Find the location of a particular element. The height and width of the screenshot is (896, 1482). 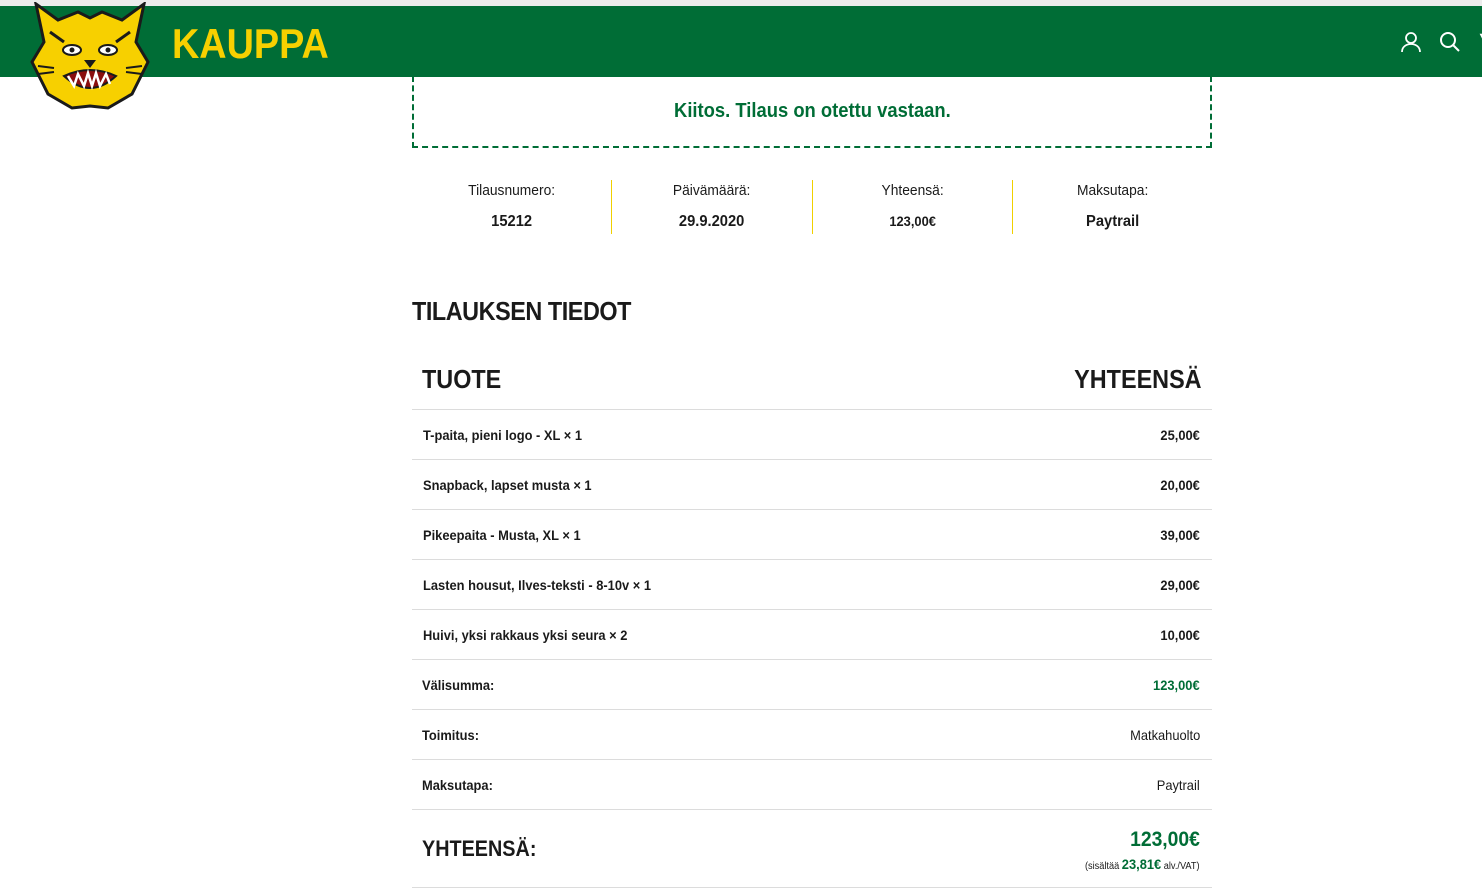

summary-total: Yhteensä: 123,00€ is located at coordinates (913, 207).